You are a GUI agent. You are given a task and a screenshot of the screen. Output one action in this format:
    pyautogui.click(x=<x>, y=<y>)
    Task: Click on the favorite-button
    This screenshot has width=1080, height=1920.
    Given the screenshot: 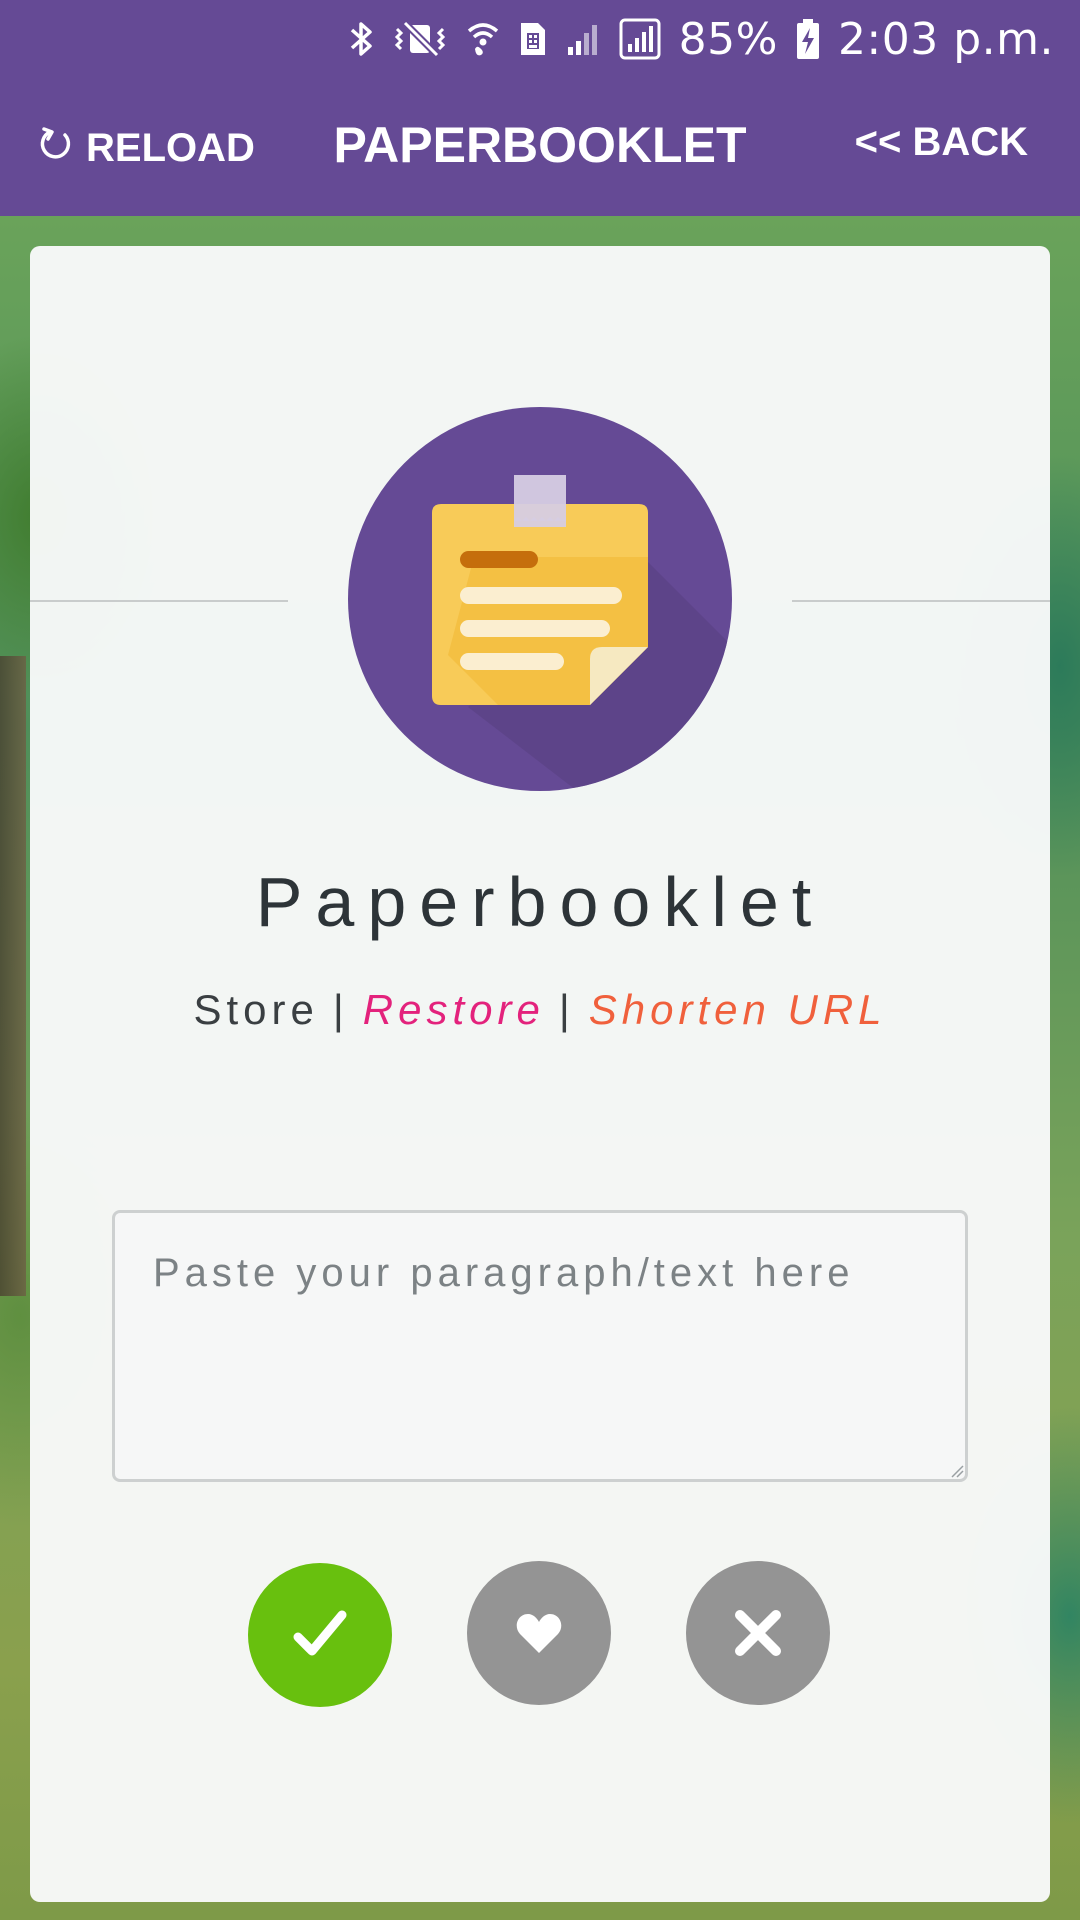 What is the action you would take?
    pyautogui.click(x=539, y=1633)
    